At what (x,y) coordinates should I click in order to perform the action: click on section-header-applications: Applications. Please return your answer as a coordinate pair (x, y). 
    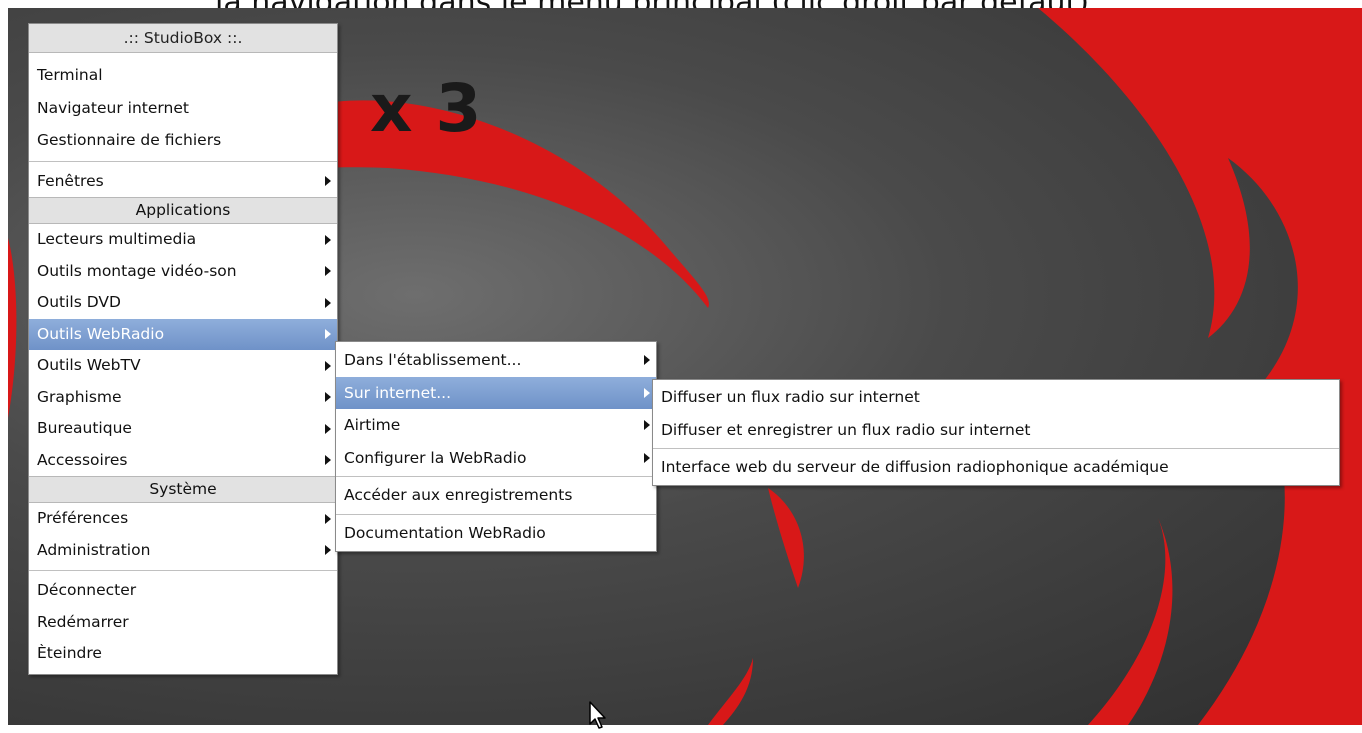
    Looking at the image, I should click on (183, 210).